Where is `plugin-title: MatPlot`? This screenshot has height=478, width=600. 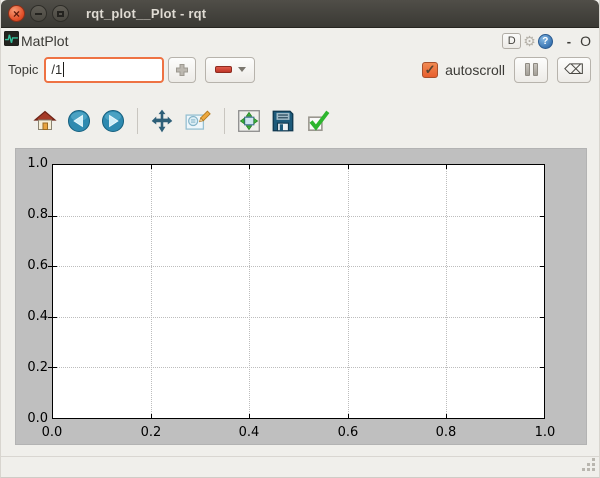 plugin-title: MatPlot is located at coordinates (45, 41).